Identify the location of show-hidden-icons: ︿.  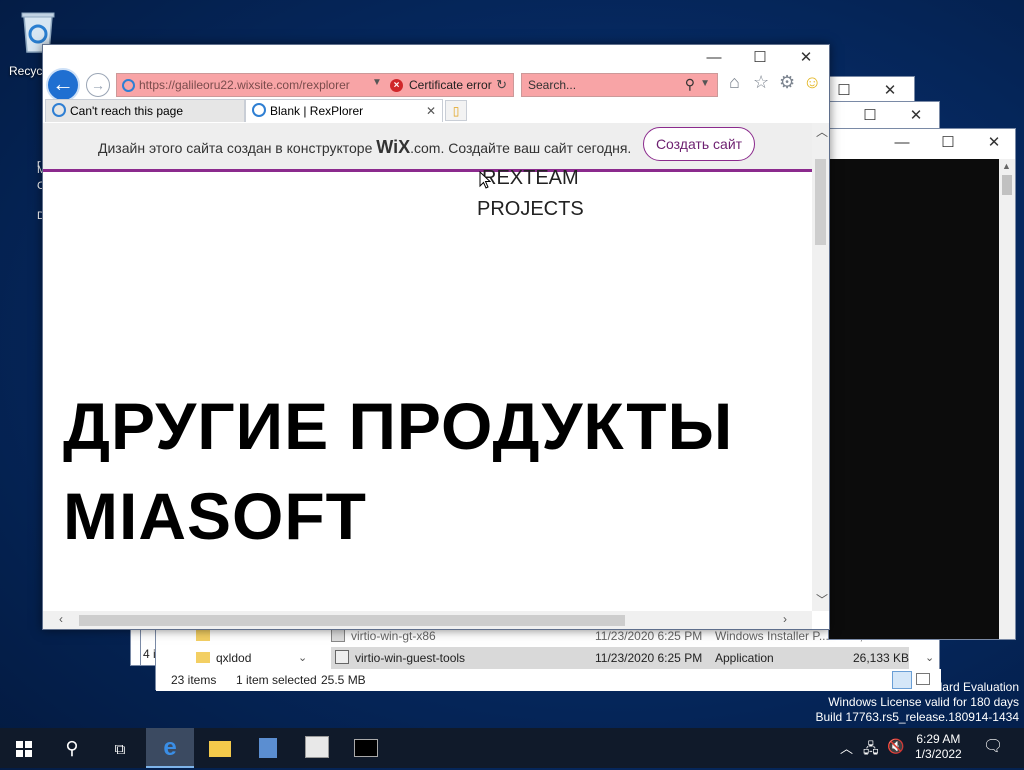
(846, 747).